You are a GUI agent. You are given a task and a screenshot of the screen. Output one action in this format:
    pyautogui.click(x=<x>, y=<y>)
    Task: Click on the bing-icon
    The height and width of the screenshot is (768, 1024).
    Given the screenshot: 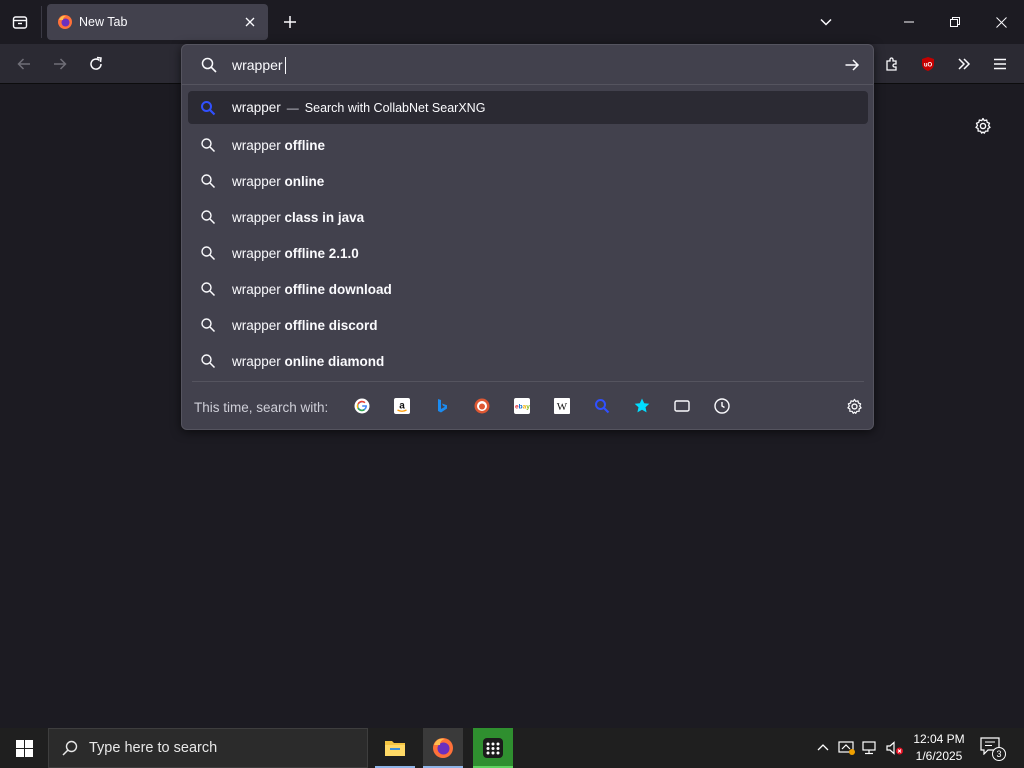 What is the action you would take?
    pyautogui.click(x=442, y=406)
    